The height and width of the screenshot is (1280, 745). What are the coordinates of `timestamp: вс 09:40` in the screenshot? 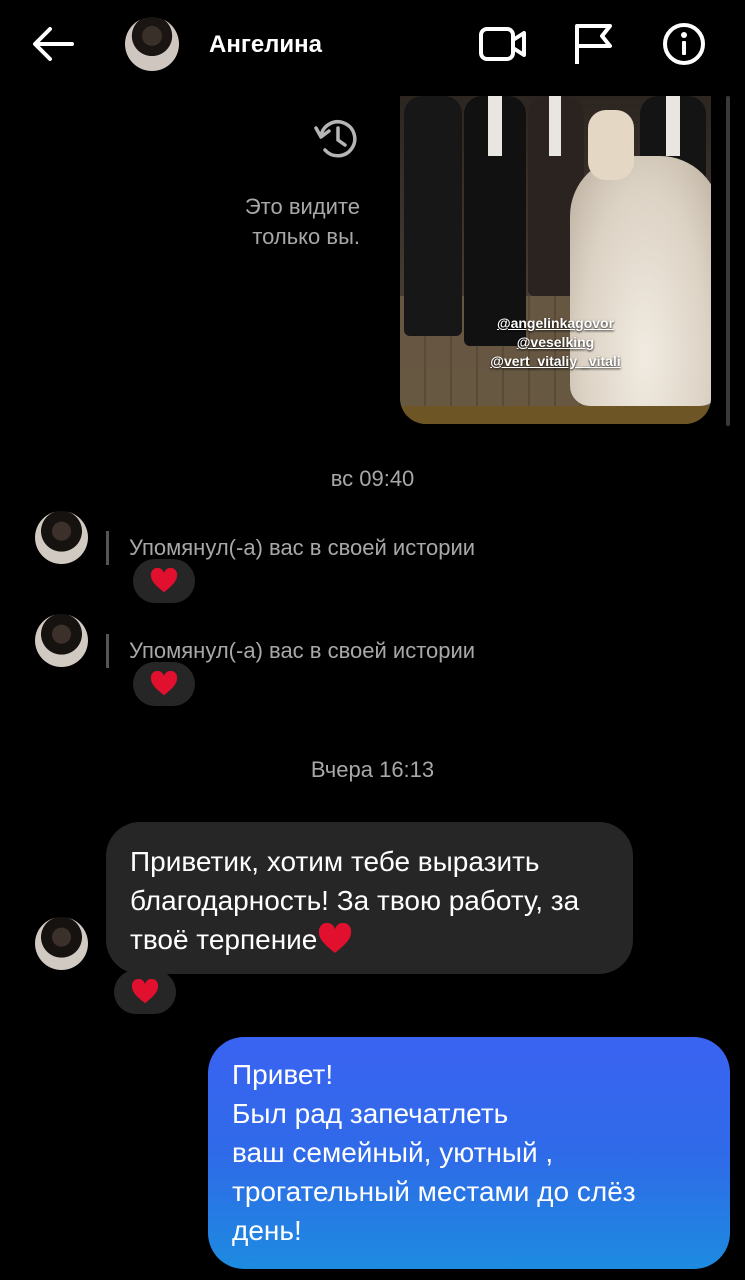 It's located at (372, 478).